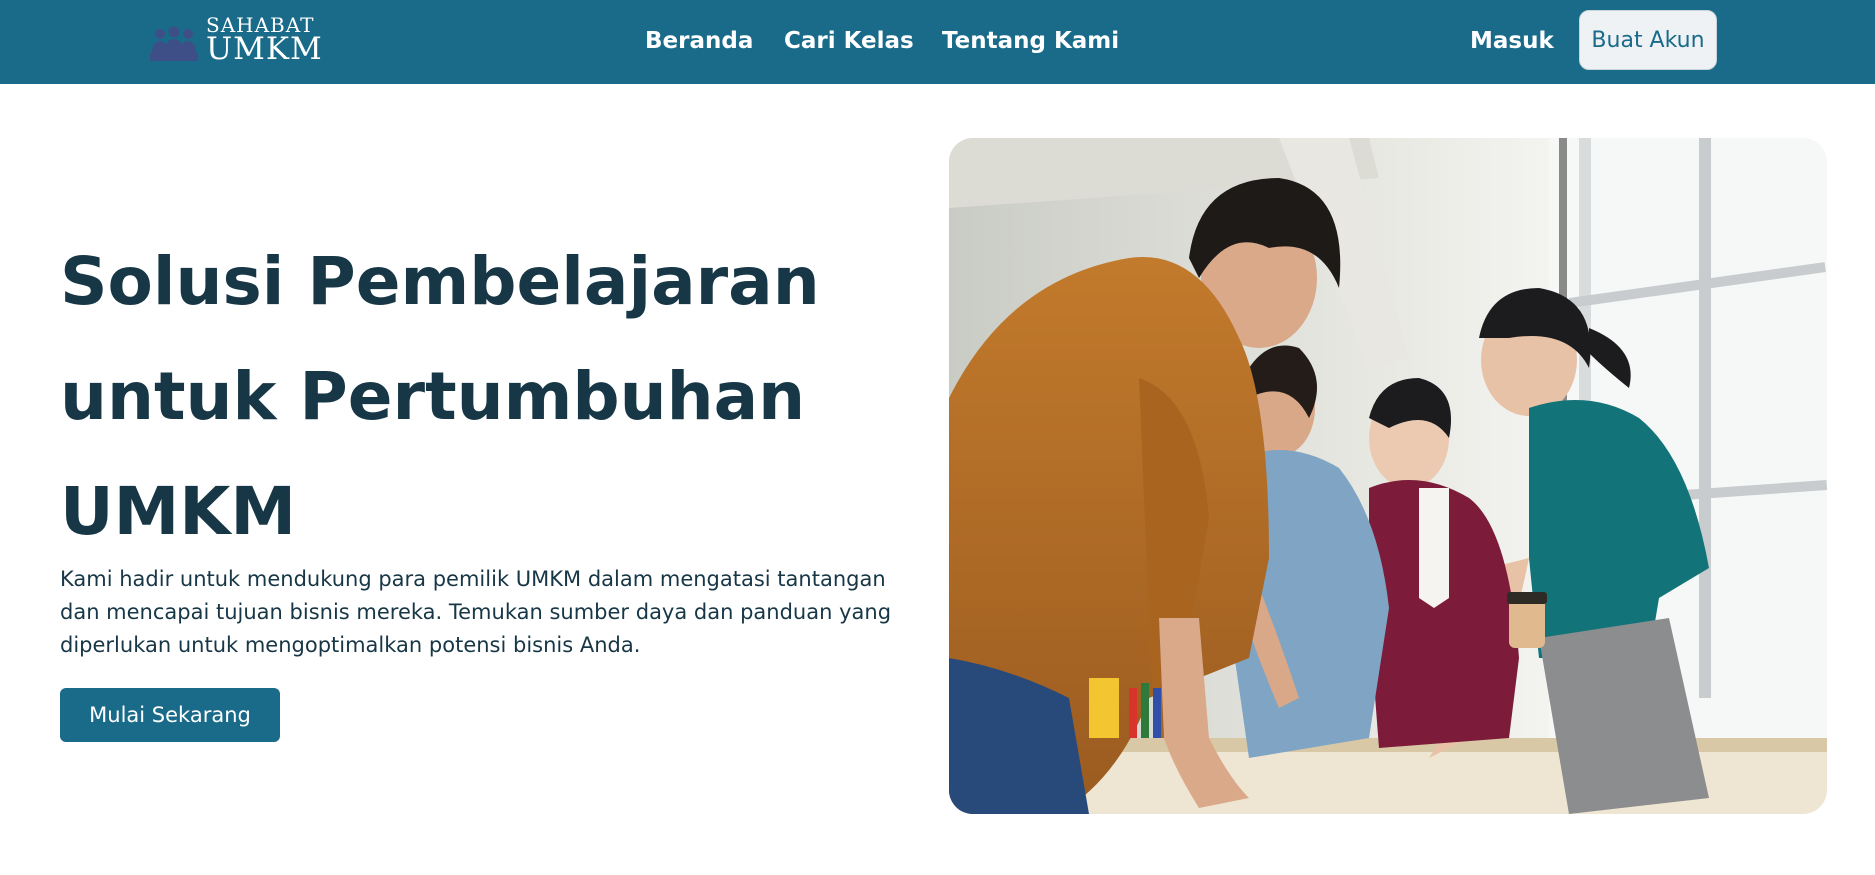 The width and height of the screenshot is (1875, 875). What do you see at coordinates (1512, 41) in the screenshot?
I see `login-link: Masuk` at bounding box center [1512, 41].